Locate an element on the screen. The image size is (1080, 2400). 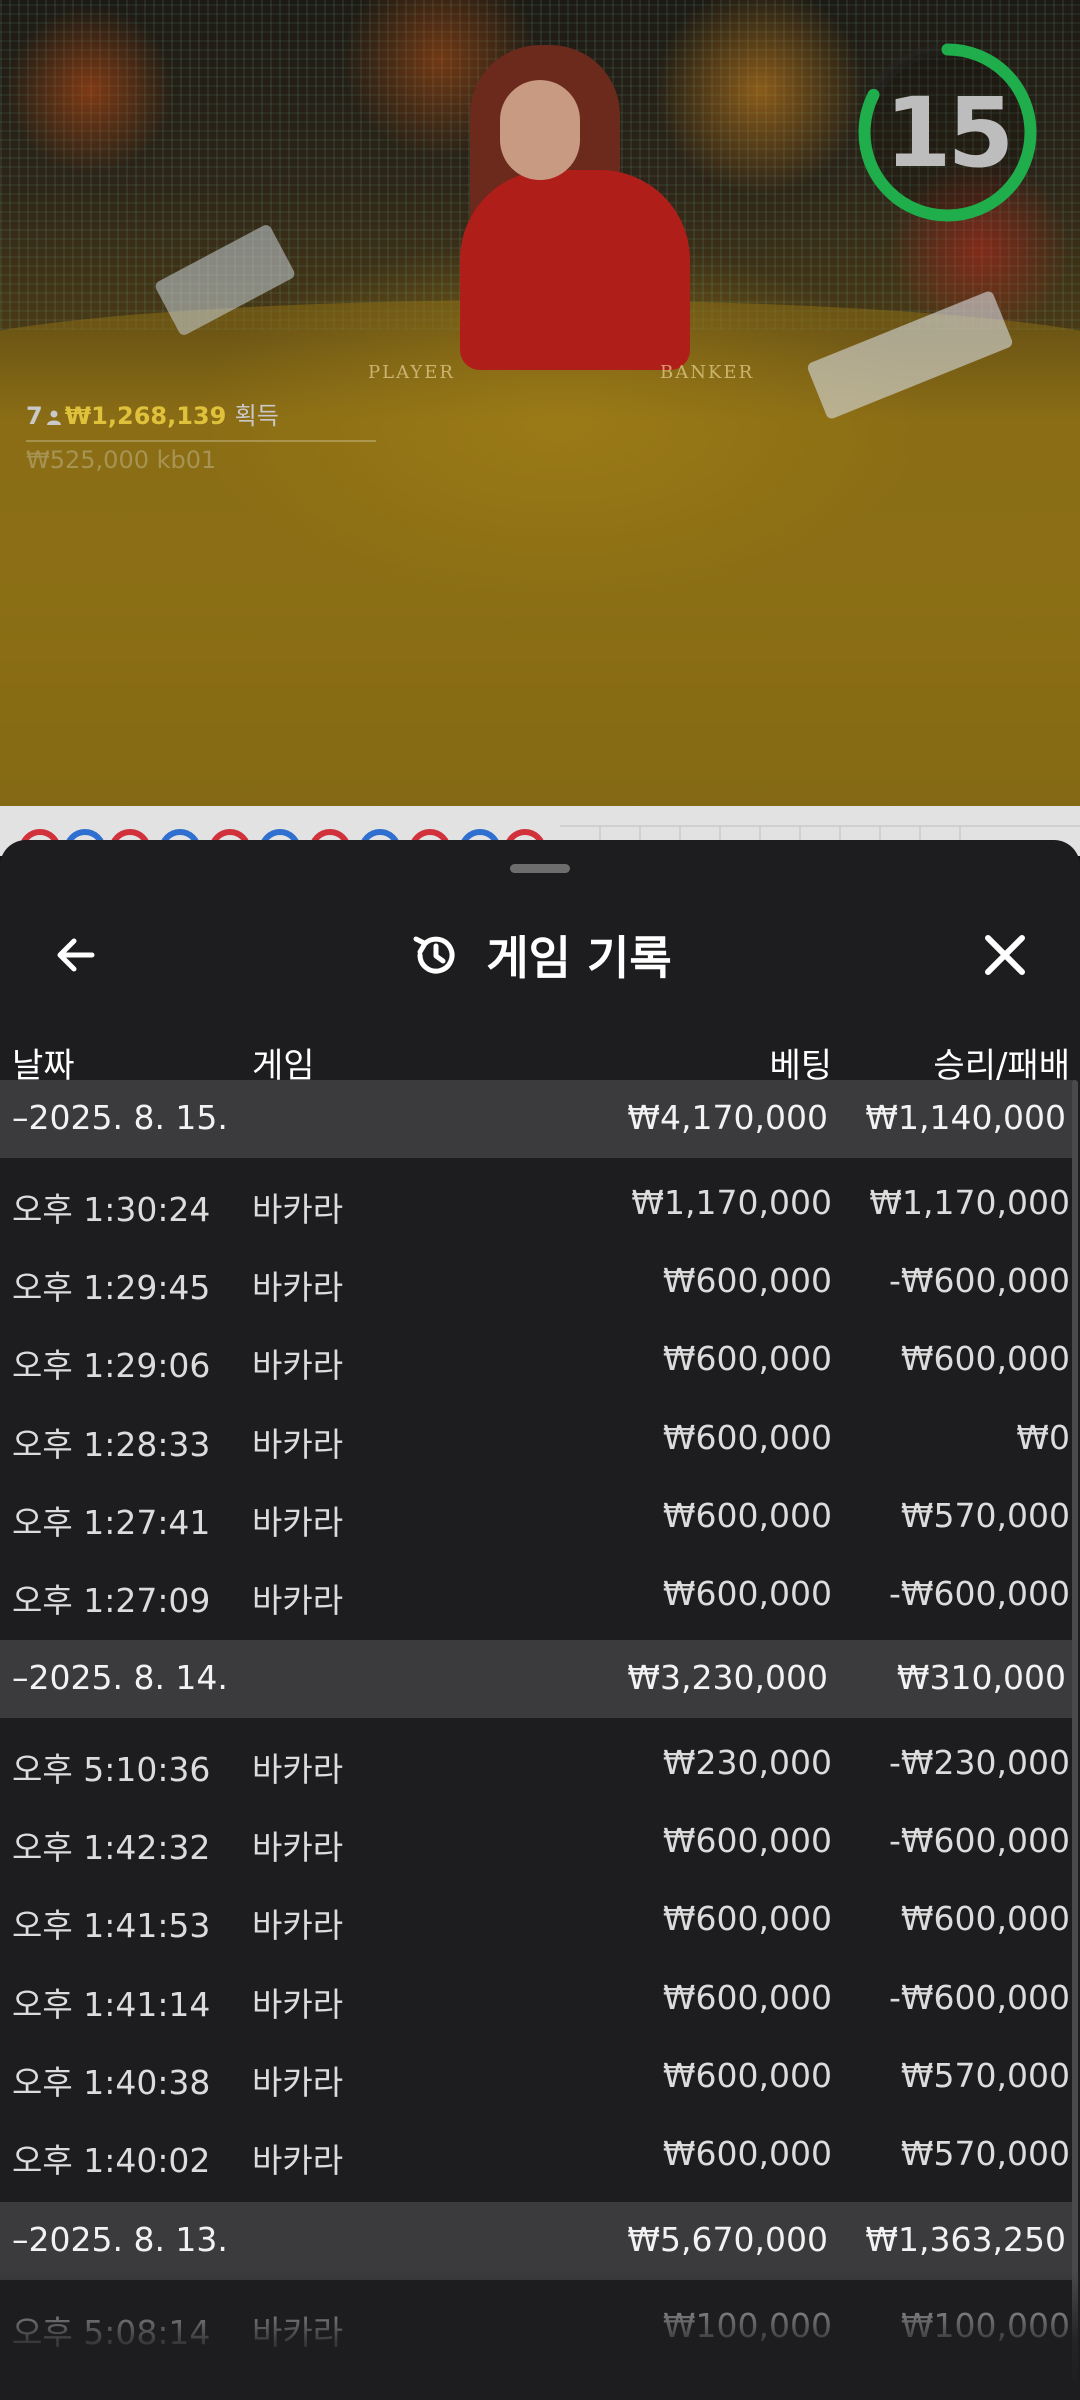
countdown-value: 15 is located at coordinates (949, 132).